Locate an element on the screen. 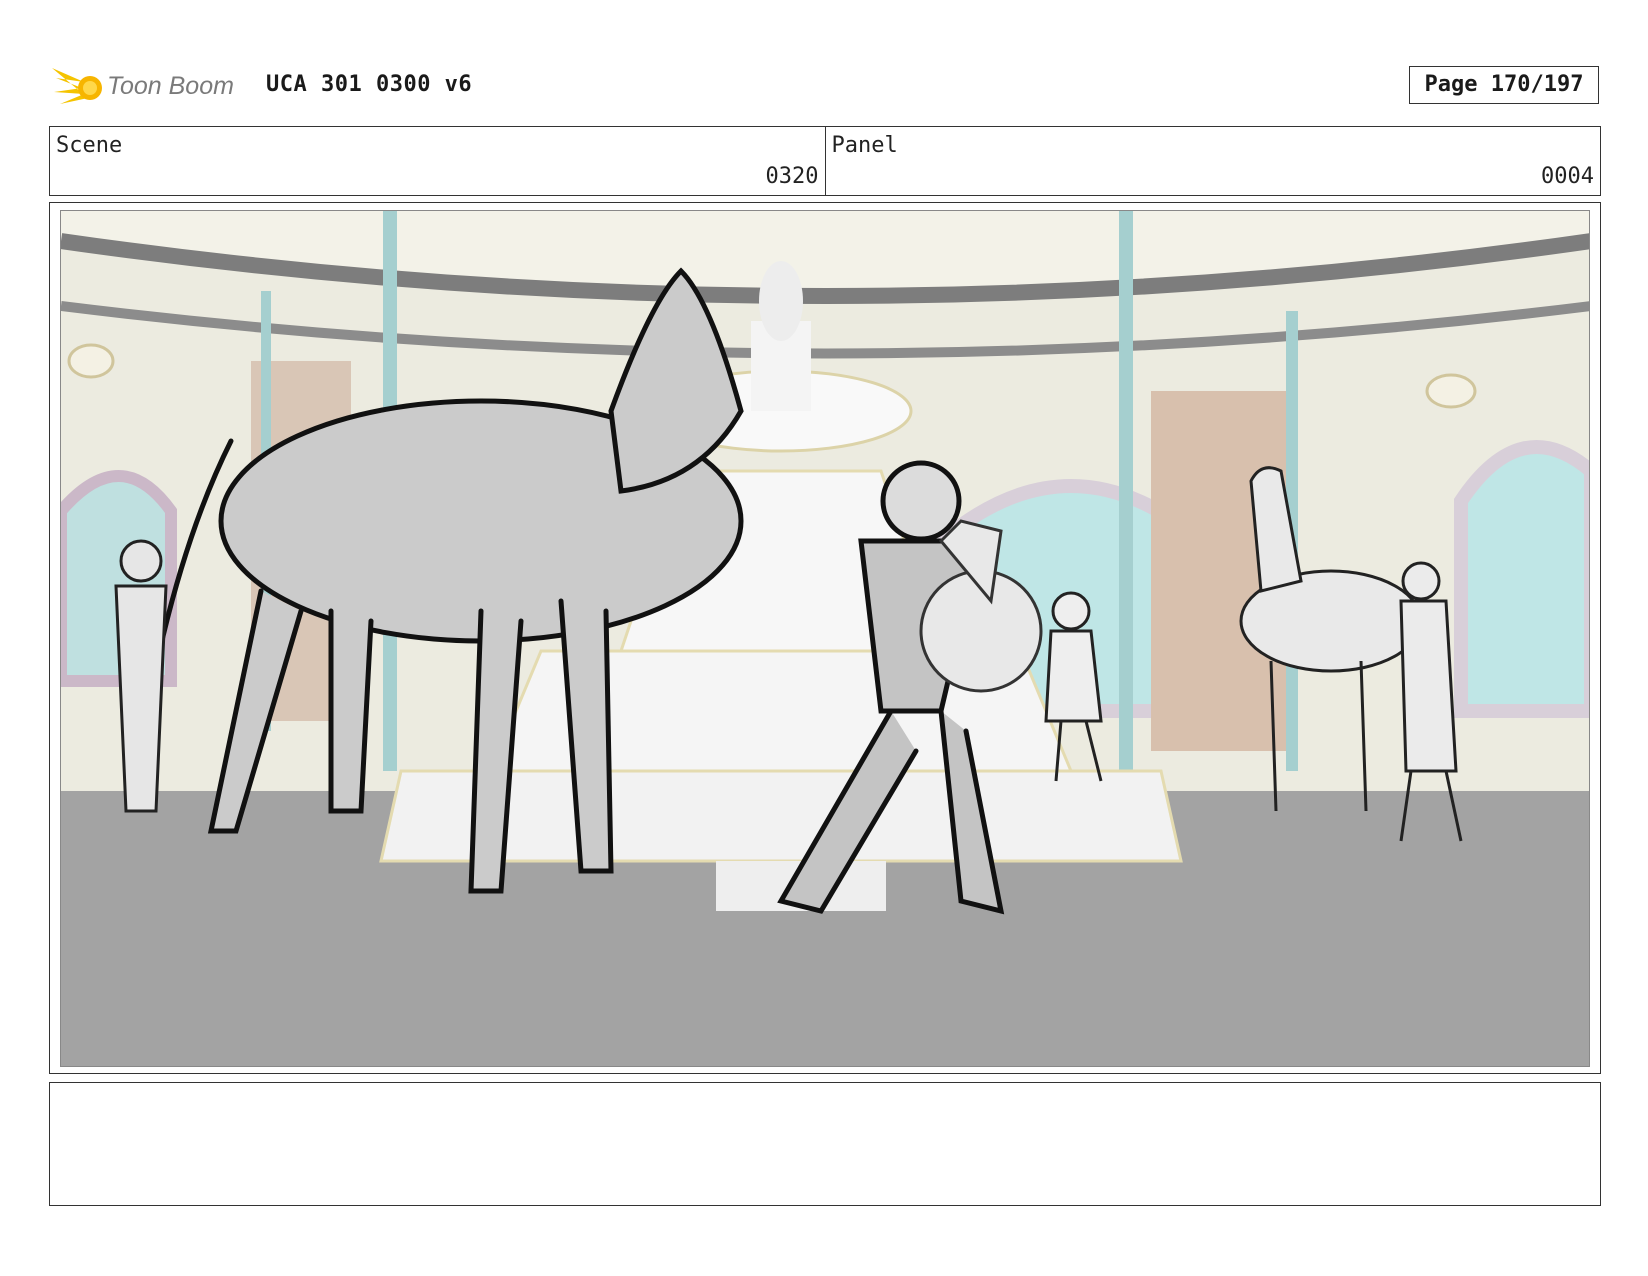  page-indicator: Page 170/197 is located at coordinates (1504, 85).